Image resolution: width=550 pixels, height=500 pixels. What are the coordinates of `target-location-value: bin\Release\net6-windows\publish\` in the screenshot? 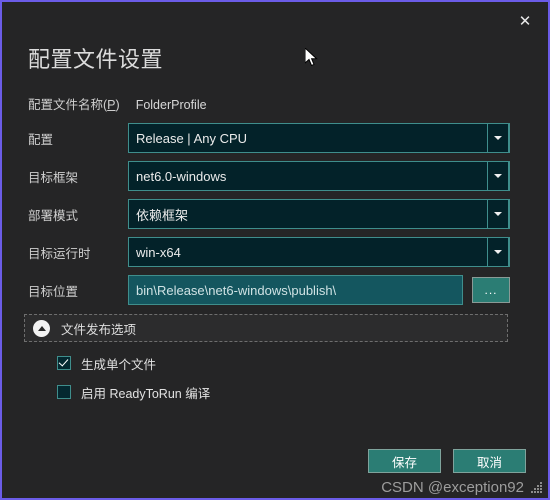 It's located at (236, 290).